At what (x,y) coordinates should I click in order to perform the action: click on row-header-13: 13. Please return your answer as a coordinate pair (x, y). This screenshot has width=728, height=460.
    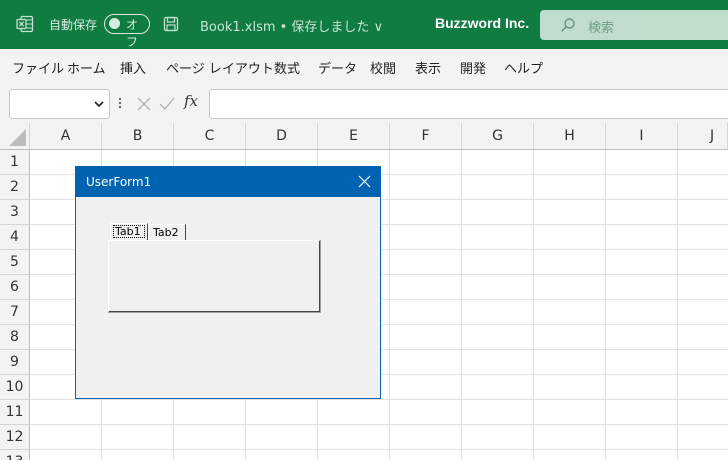
    Looking at the image, I should click on (15, 455).